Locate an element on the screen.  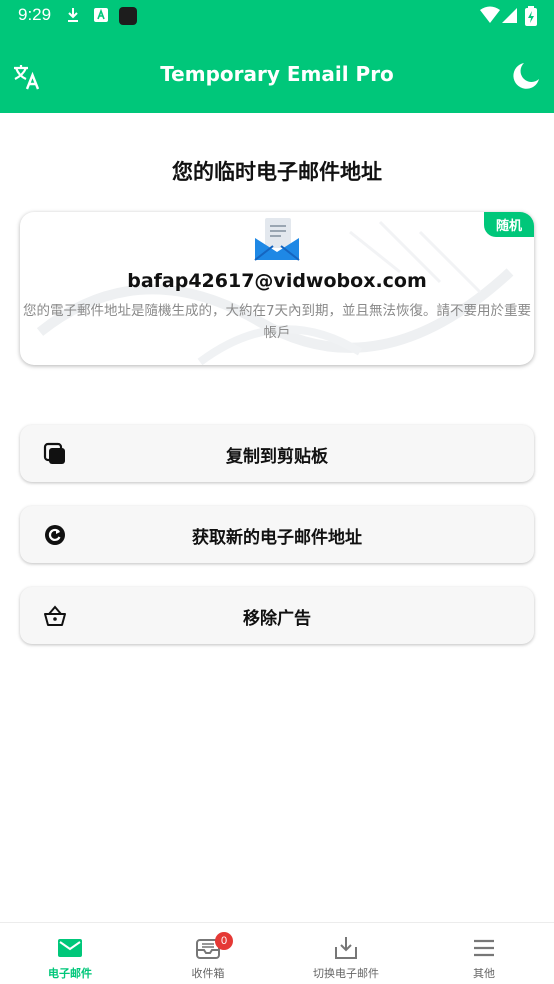
app-square-icon is located at coordinates (128, 16).